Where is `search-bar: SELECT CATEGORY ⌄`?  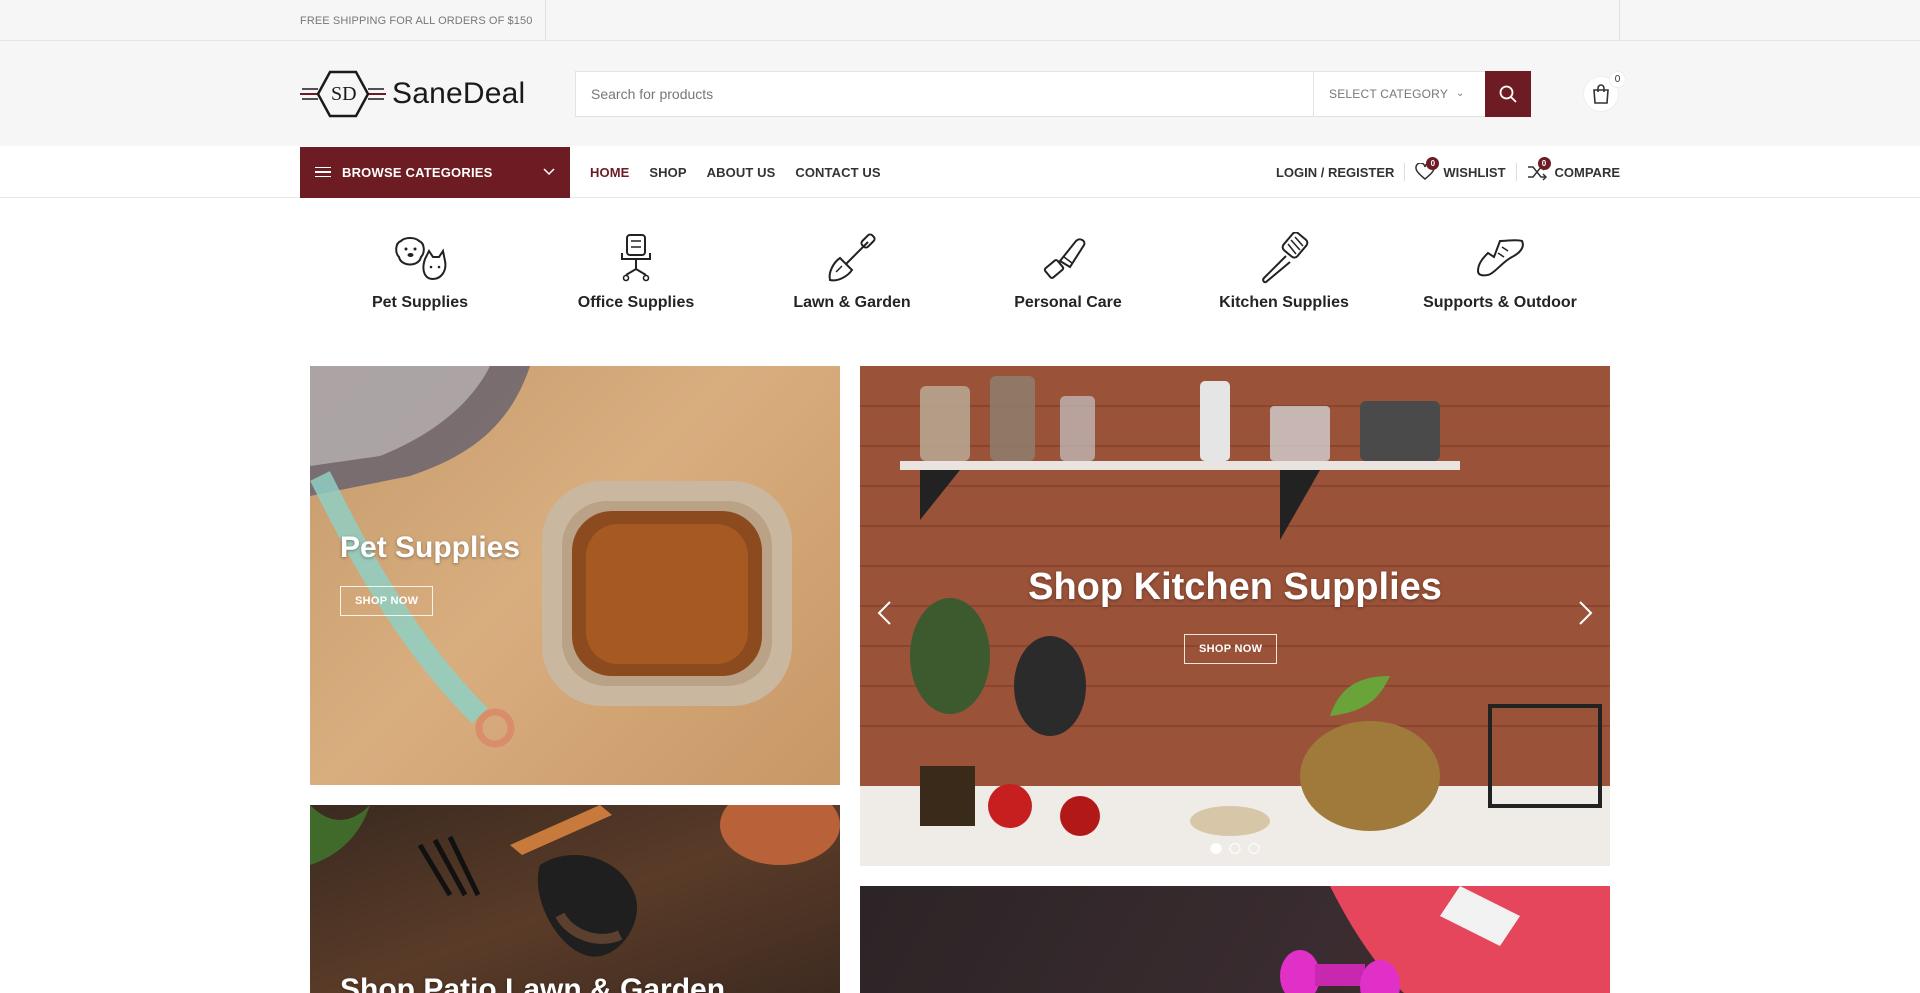
search-bar: SELECT CATEGORY ⌄ is located at coordinates (1053, 93).